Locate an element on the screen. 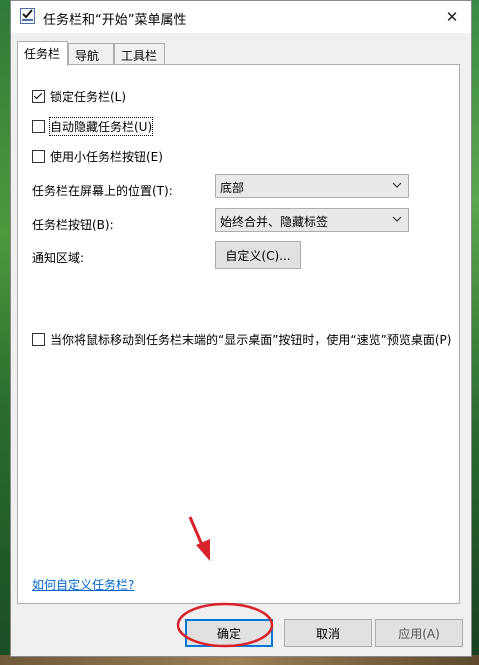 This screenshot has width=479, height=665. taskbar-location-label: 任务栏在屏幕上的位置(T): is located at coordinates (102, 191).